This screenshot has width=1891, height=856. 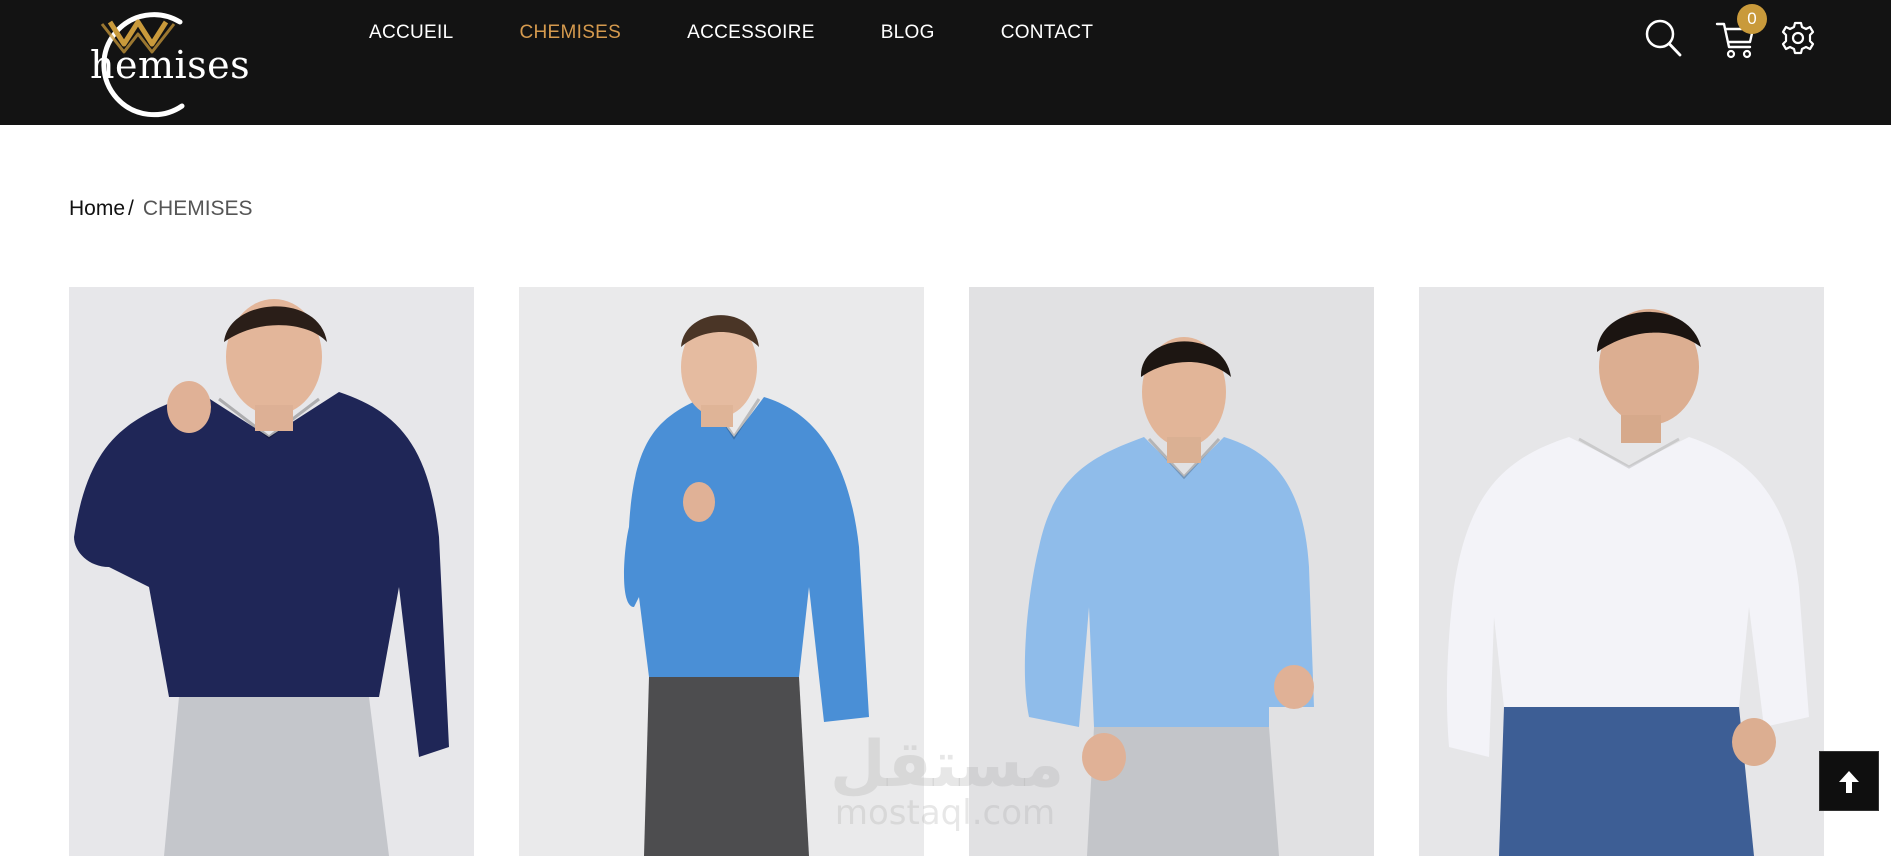 I want to click on cart-button: 0, so click(x=1741, y=32).